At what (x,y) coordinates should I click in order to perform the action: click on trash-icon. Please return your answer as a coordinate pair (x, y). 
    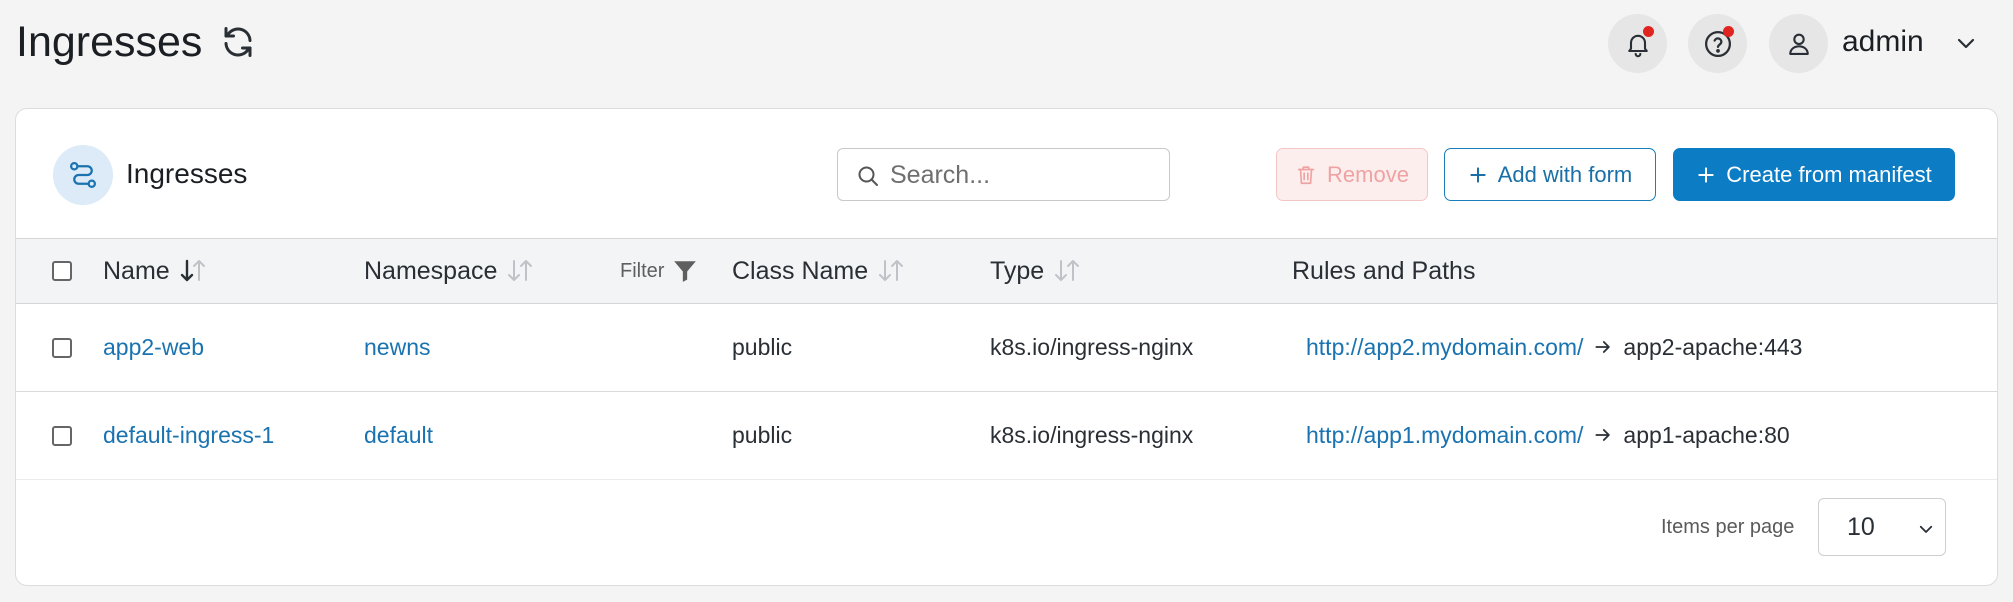
    Looking at the image, I should click on (1306, 174).